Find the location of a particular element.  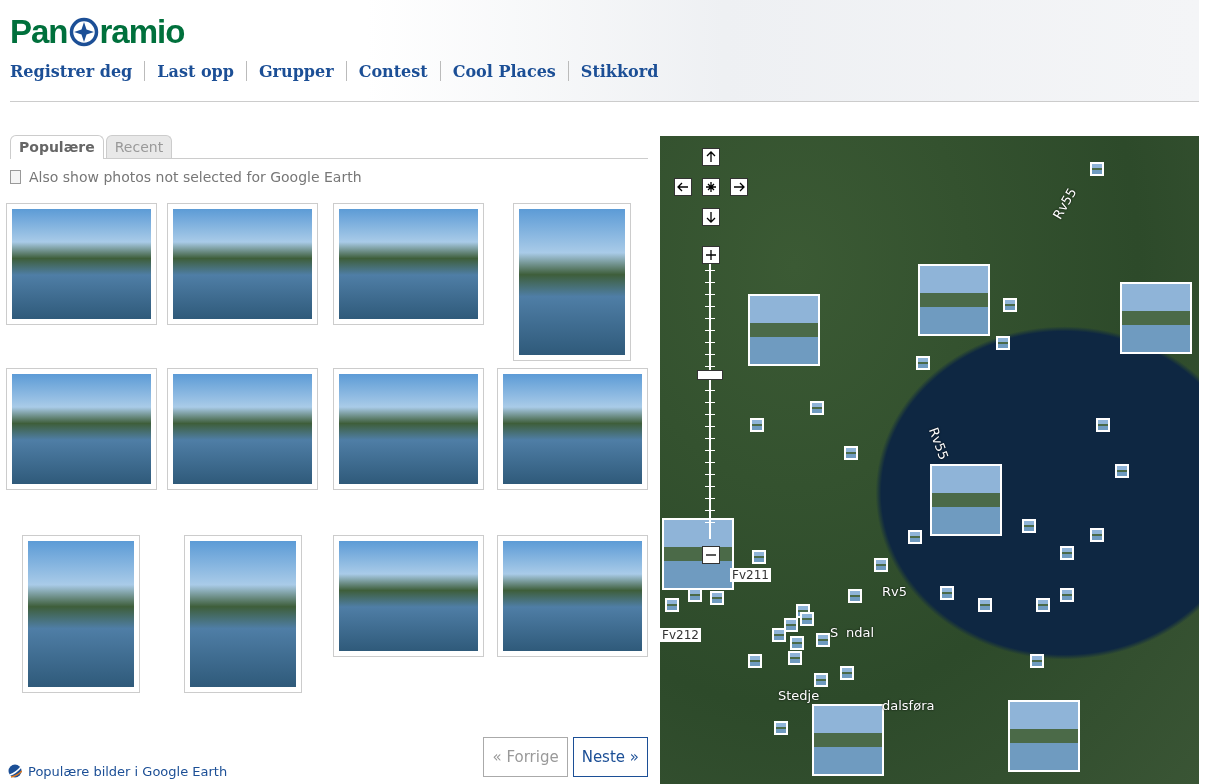

place-label: ndal is located at coordinates (860, 632).